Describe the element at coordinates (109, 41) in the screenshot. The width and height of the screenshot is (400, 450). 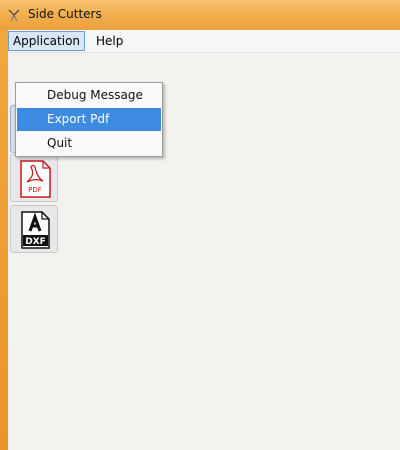
I see `menu-help: Help` at that location.